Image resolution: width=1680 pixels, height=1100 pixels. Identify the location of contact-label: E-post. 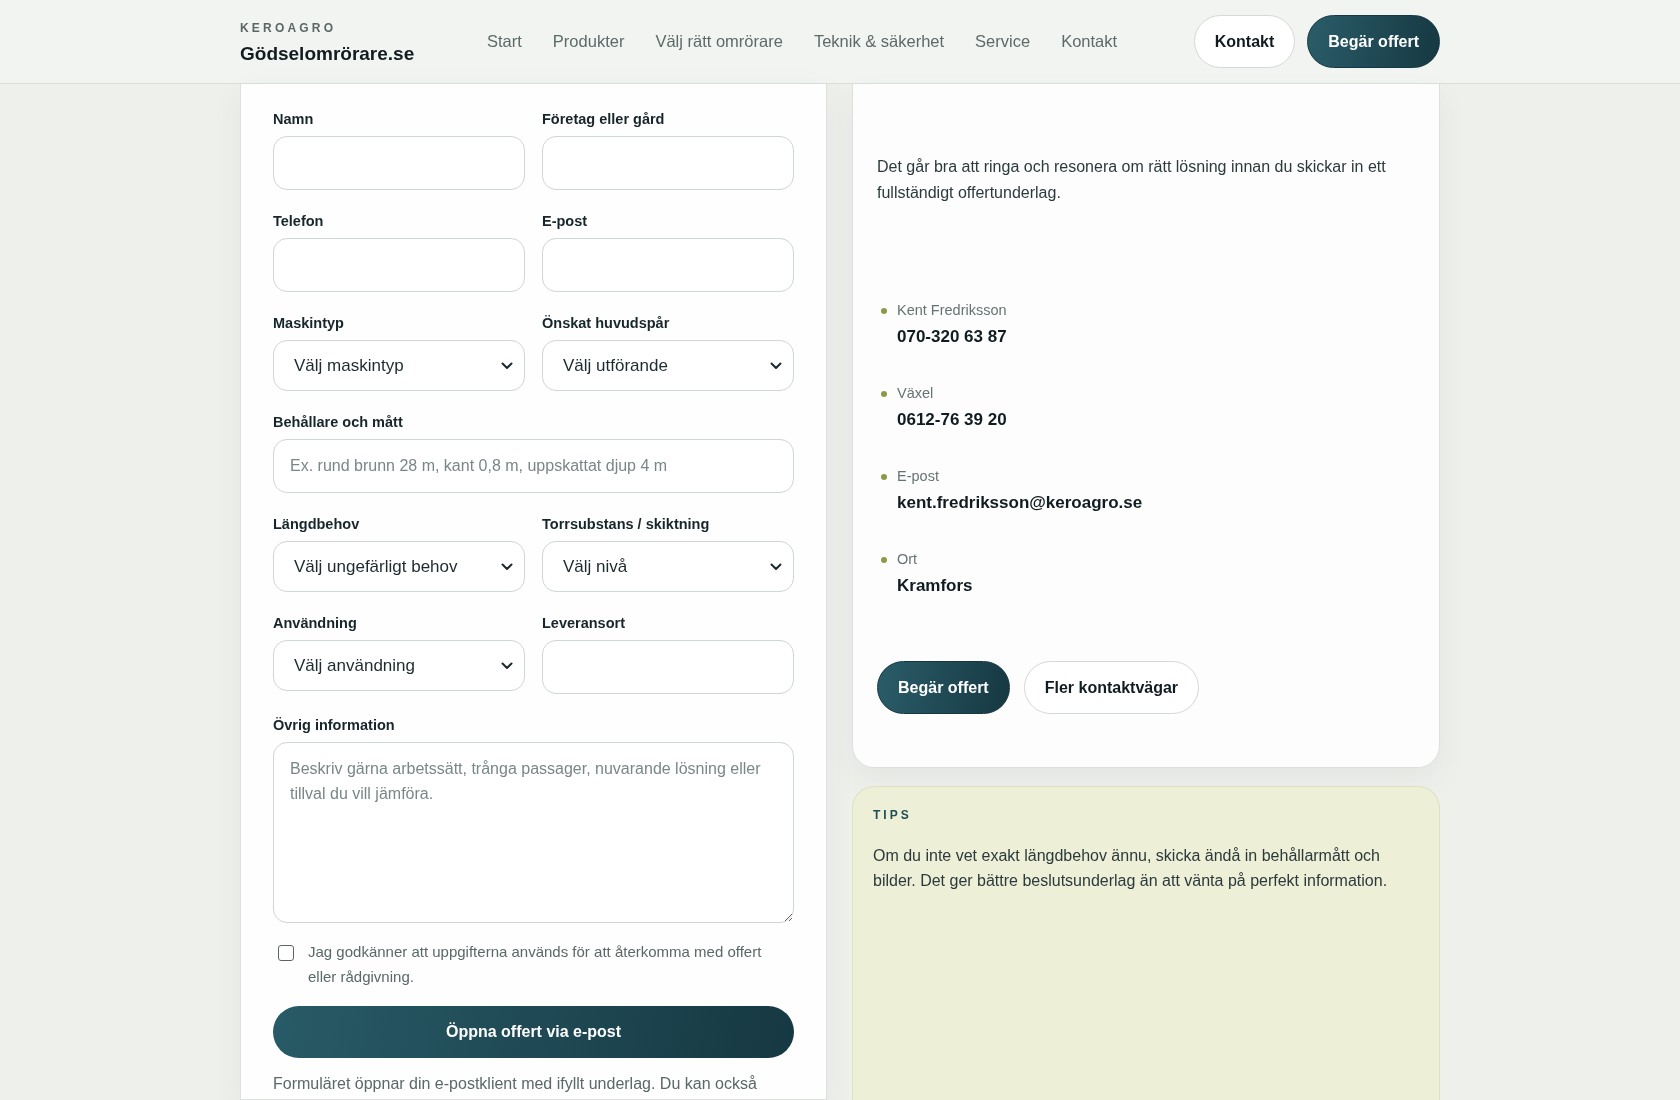
(918, 476).